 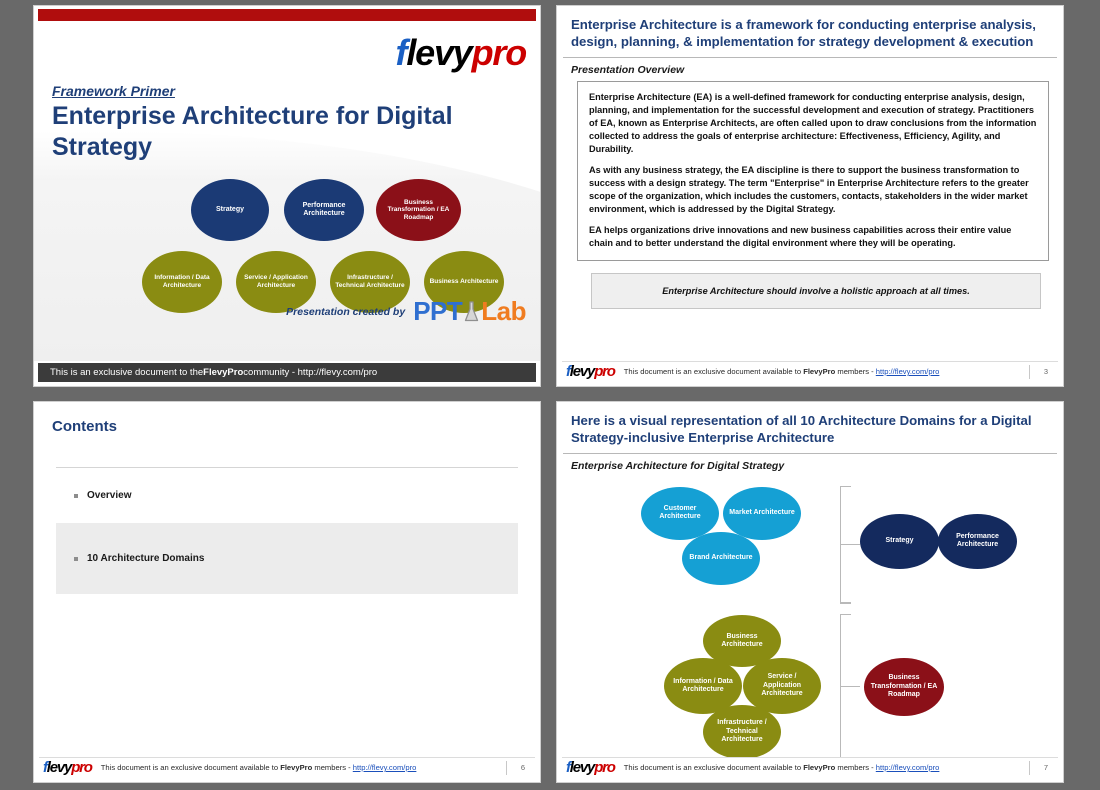 I want to click on node-label: Infrastructure / Technical Architecture, so click(x=742, y=731).